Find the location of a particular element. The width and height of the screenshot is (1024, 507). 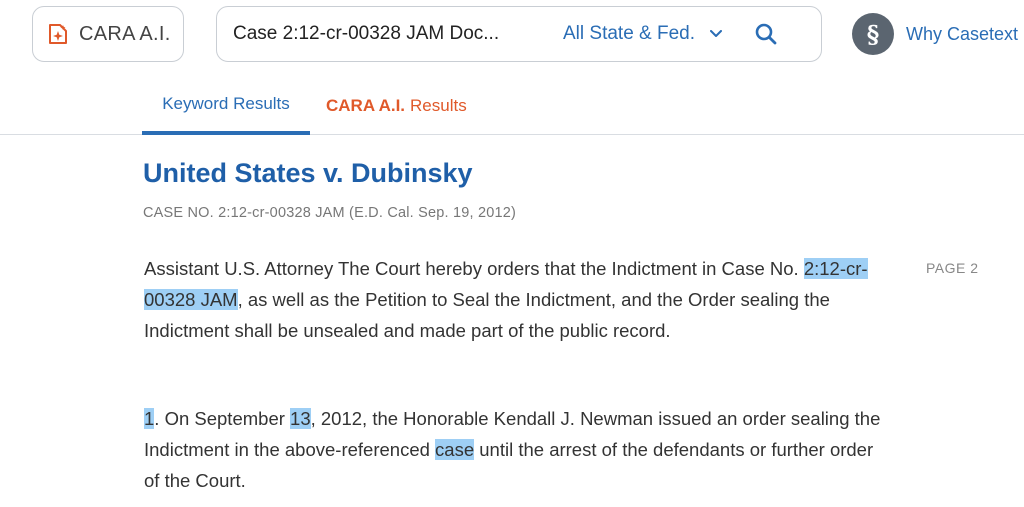

tab-cara-brand: CARA A.I. is located at coordinates (366, 105).